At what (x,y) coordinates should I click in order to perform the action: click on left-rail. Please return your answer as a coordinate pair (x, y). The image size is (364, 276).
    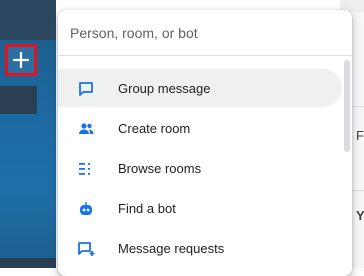
    Looking at the image, I should click on (28, 134).